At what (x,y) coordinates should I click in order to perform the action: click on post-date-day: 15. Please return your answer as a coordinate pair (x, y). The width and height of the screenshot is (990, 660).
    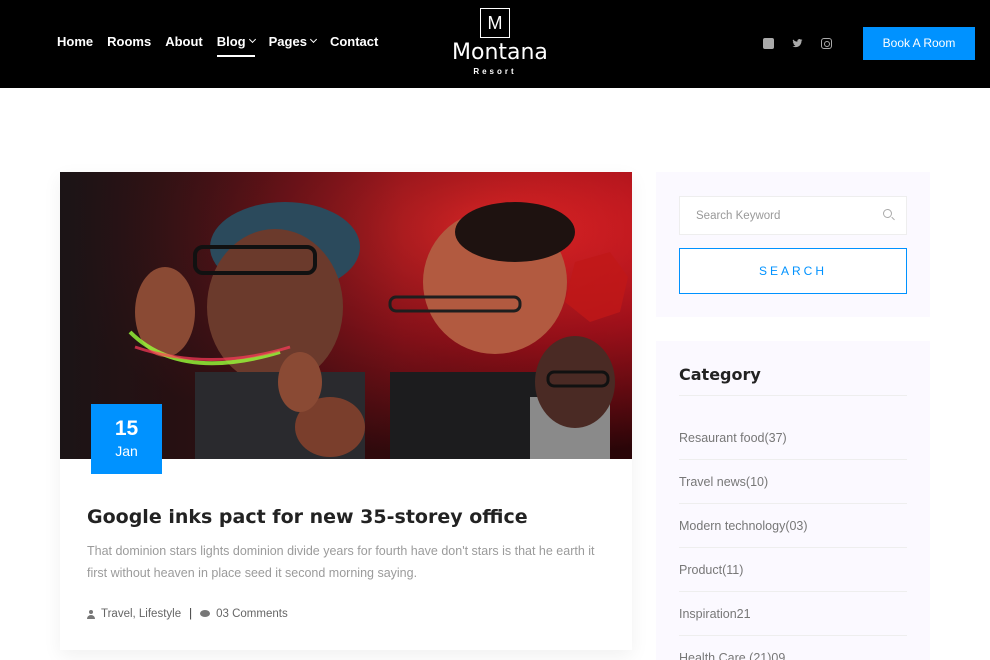
    Looking at the image, I should click on (126, 428).